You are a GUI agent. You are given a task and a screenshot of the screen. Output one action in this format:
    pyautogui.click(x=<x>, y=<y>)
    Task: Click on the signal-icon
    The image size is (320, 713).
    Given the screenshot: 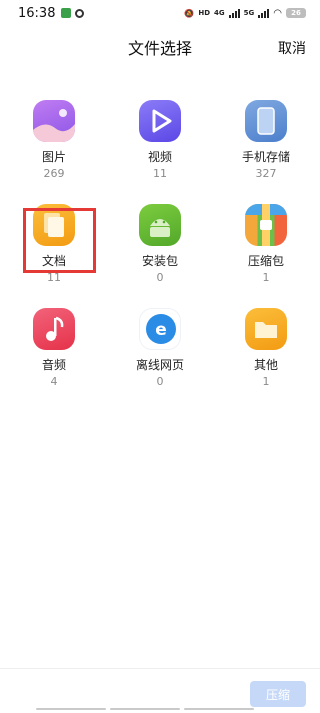 What is the action you would take?
    pyautogui.click(x=234, y=13)
    